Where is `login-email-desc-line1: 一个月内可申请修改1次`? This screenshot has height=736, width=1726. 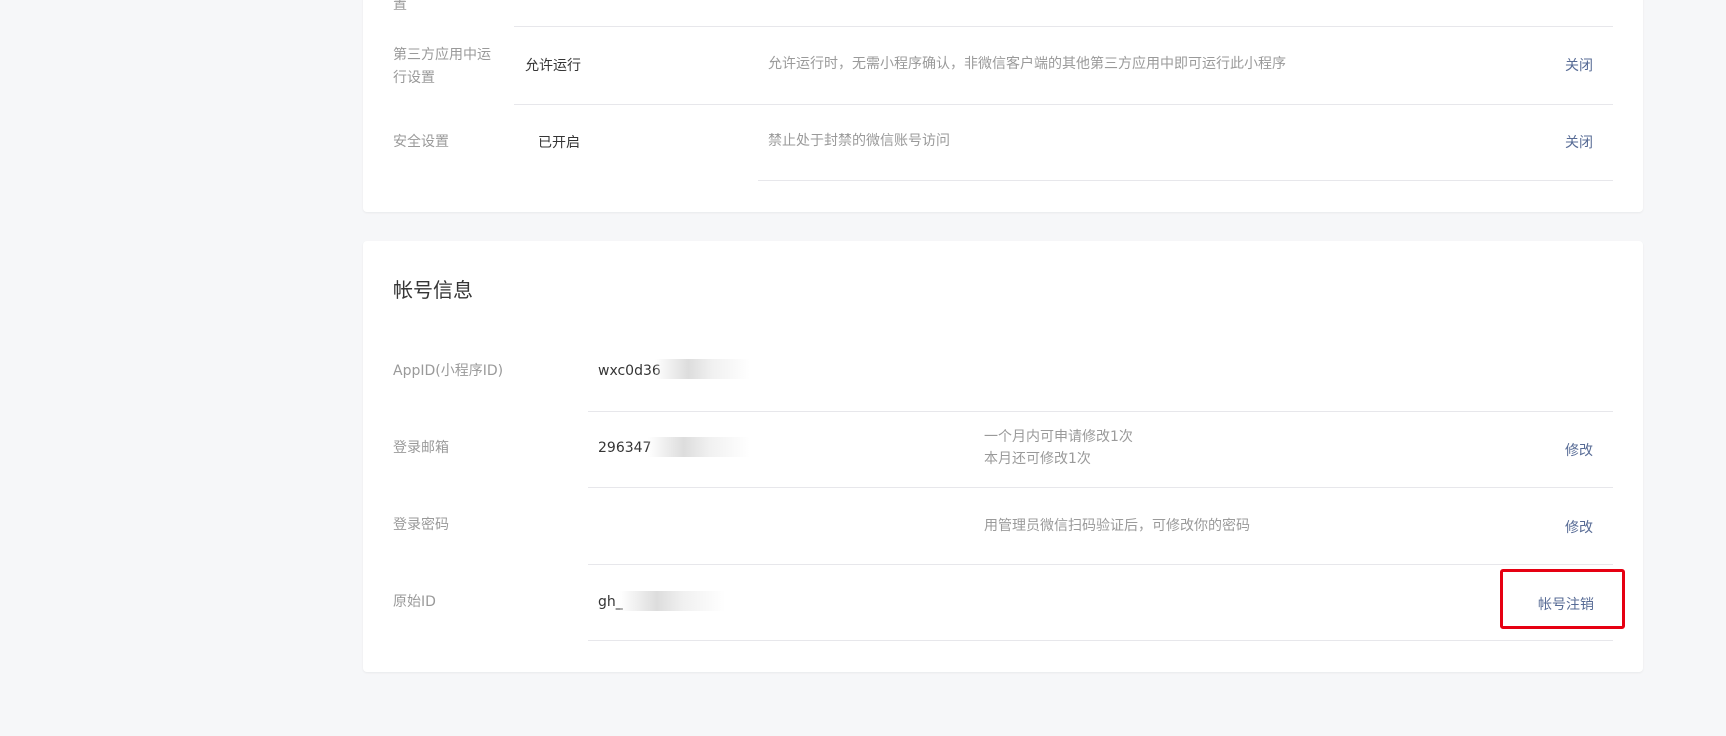
login-email-desc-line1: 一个月内可申请修改1次 is located at coordinates (1058, 437).